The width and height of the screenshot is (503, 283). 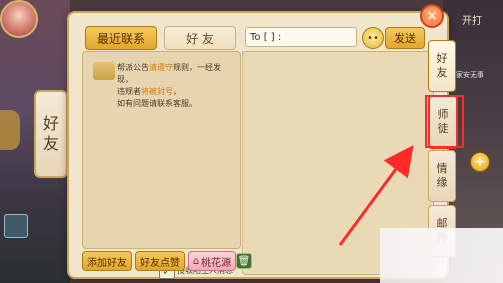 What do you see at coordinates (161, 67) in the screenshot?
I see `notice-line1-highlight: 请遵守` at bounding box center [161, 67].